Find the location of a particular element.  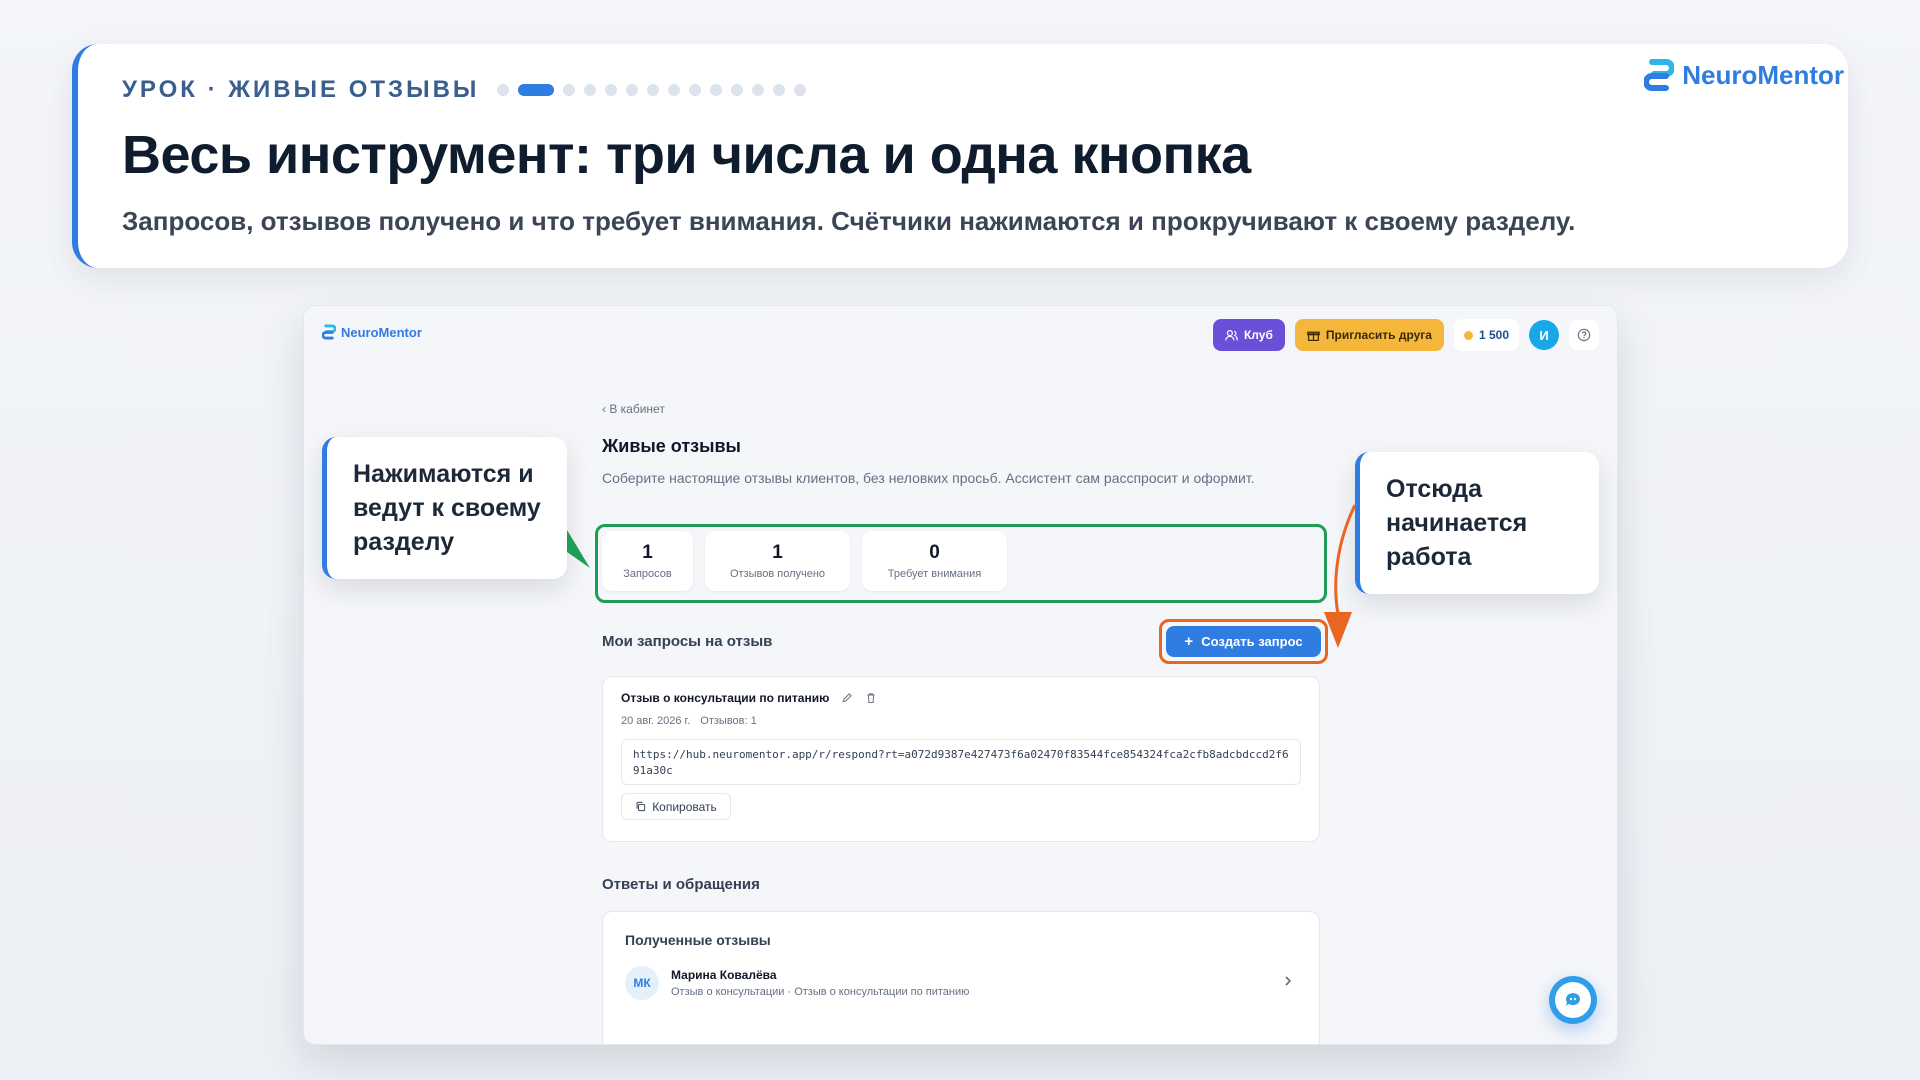

copy-icon is located at coordinates (641, 806).